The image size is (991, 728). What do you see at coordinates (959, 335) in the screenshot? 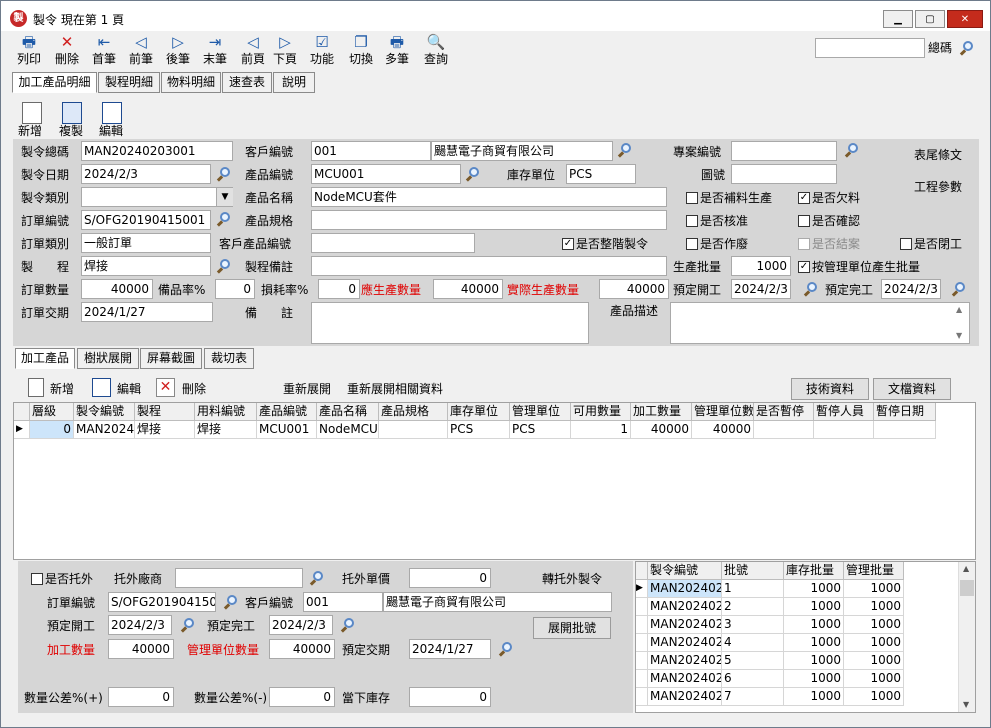
I see `scroll-down-icon: ▼` at bounding box center [959, 335].